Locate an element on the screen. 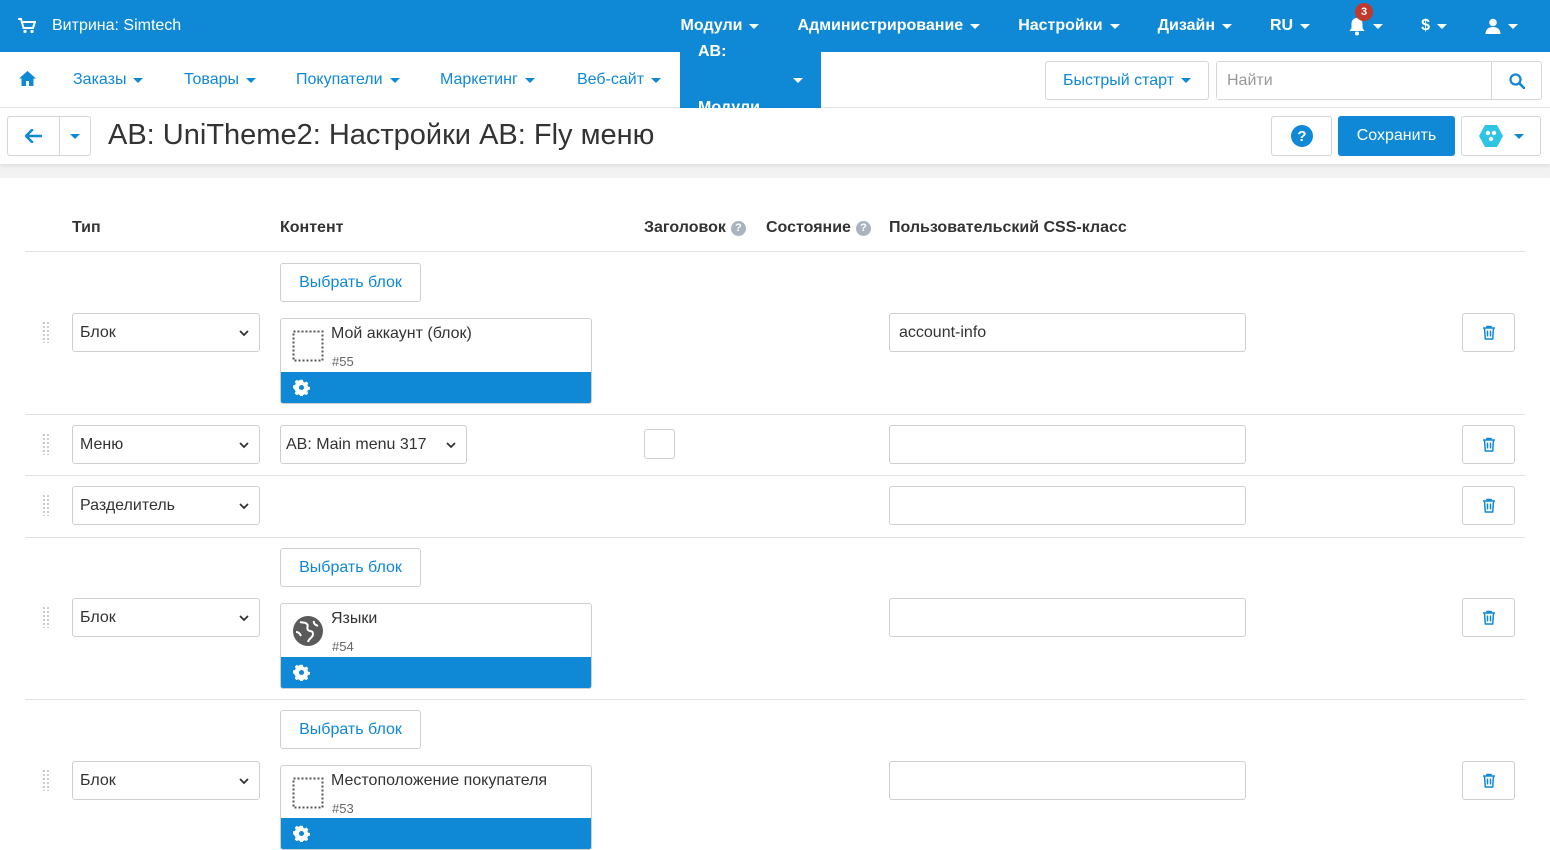  nav-products: Товары is located at coordinates (220, 80).